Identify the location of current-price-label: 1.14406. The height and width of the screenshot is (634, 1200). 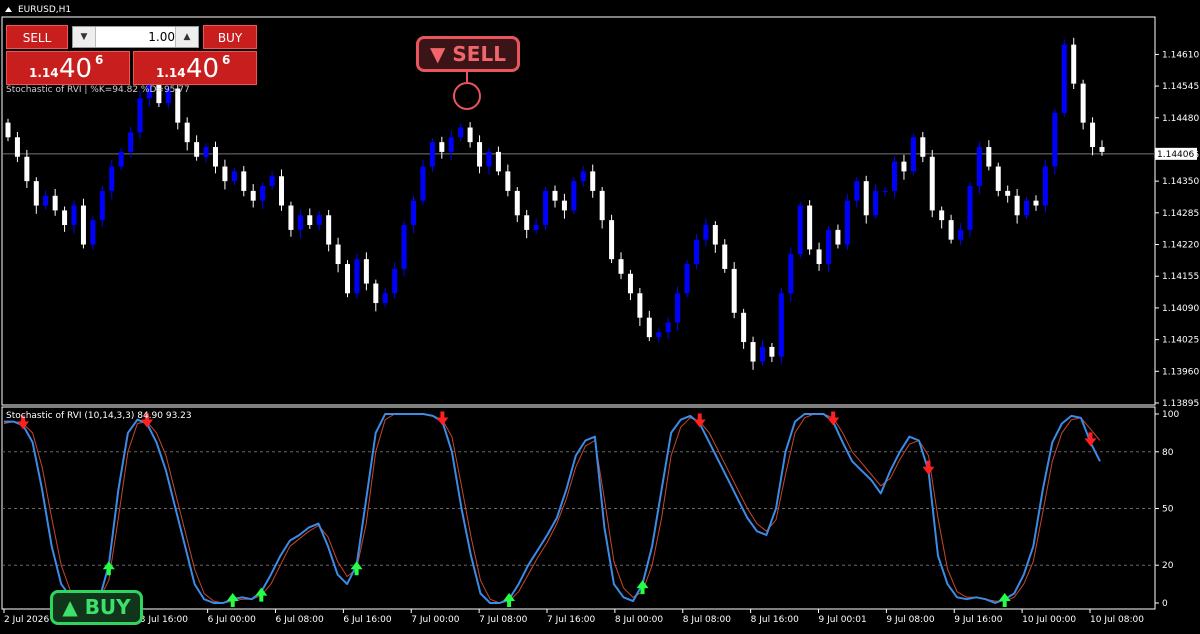
(1175, 155).